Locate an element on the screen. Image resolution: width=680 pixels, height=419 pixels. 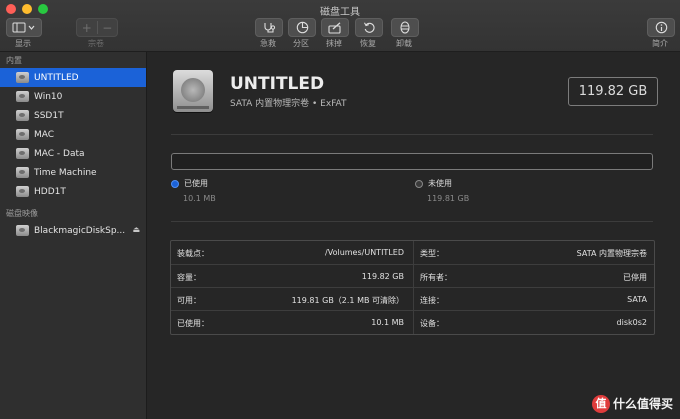
info-key: 装载点： is located at coordinates (193, 253).